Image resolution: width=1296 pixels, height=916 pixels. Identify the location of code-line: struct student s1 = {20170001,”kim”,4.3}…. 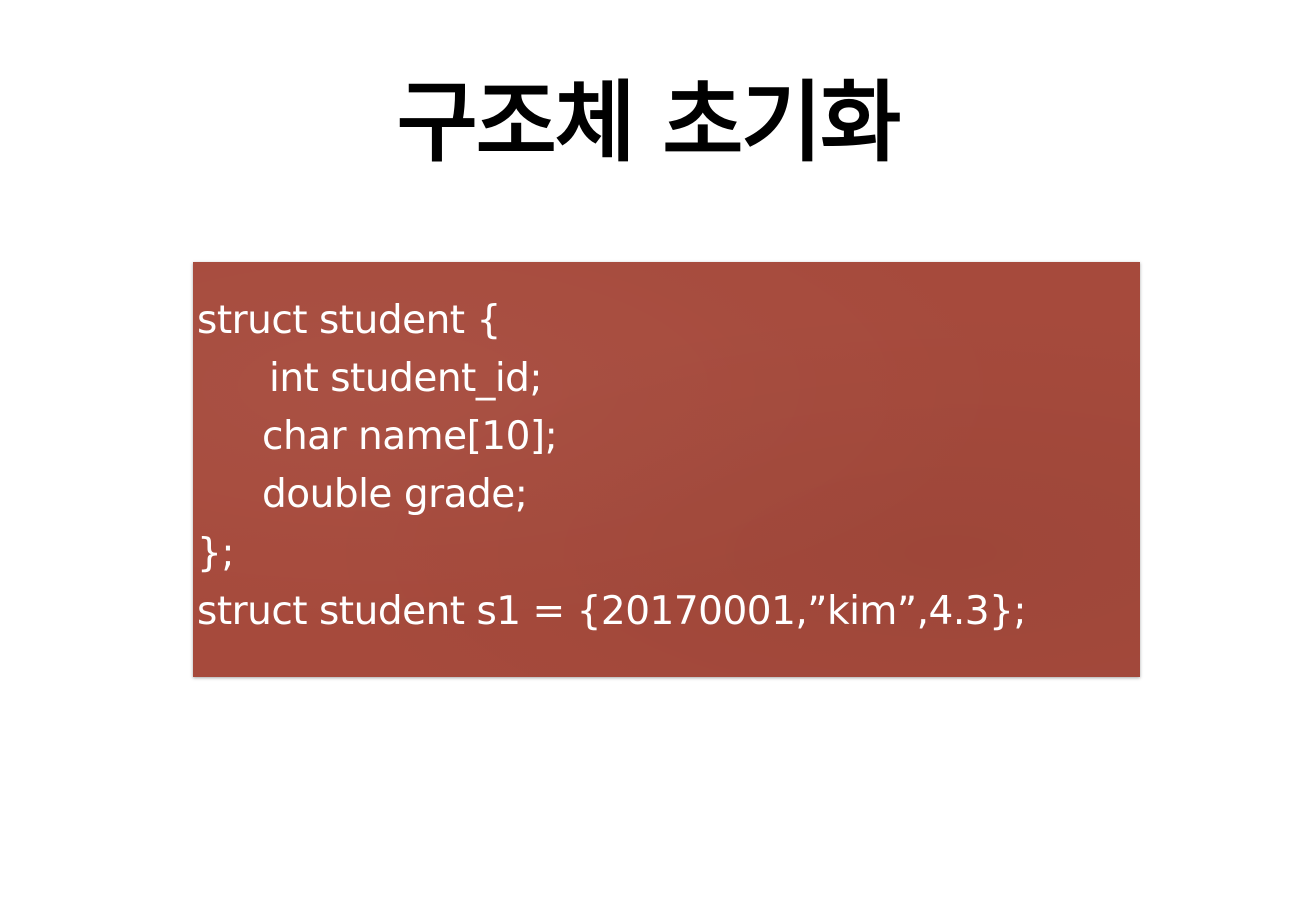
(612, 611).